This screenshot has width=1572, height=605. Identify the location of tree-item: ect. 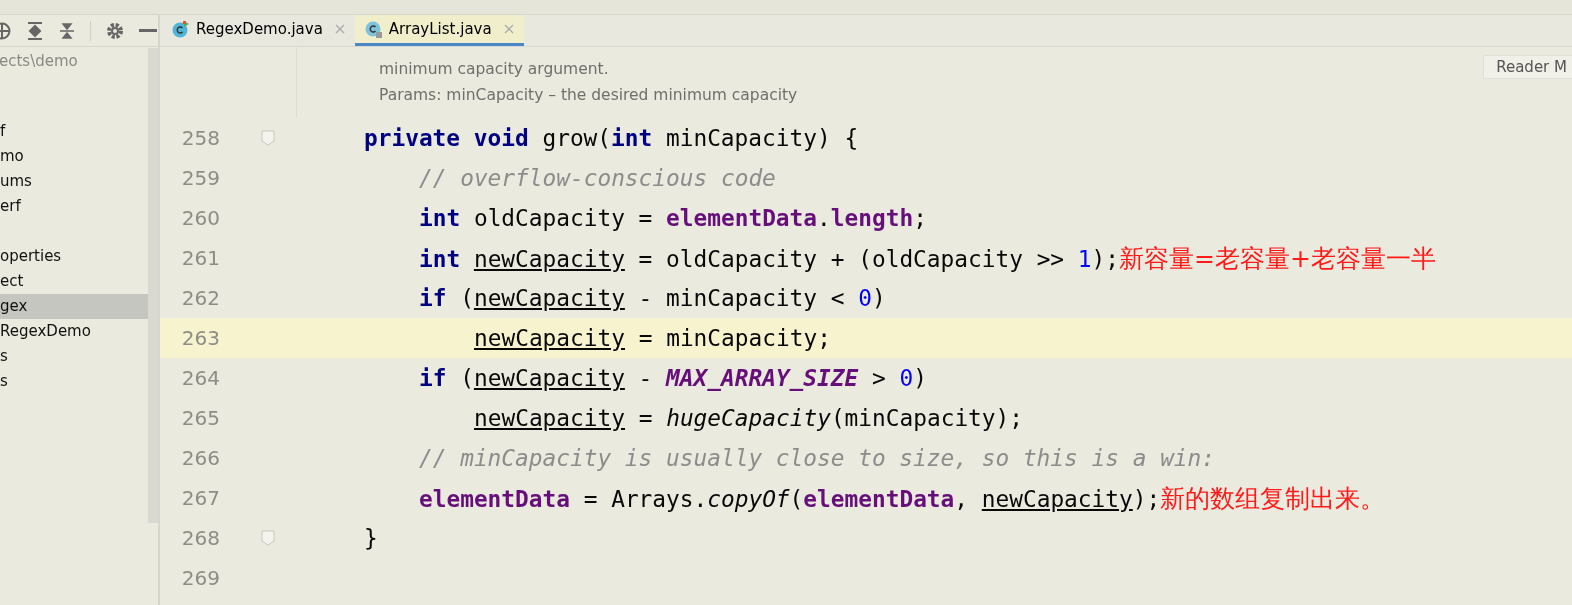
(74, 281).